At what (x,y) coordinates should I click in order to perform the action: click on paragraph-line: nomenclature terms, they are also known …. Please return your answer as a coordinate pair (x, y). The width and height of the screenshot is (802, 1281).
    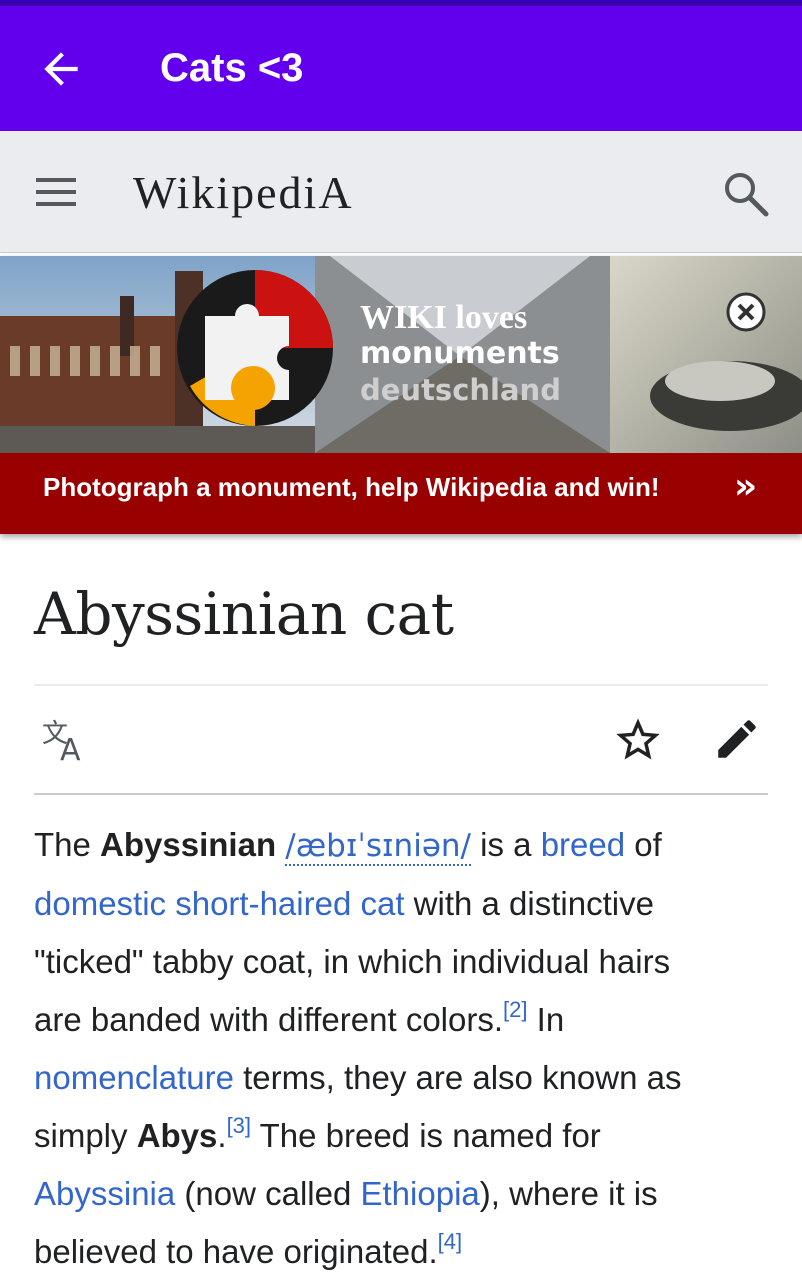
    Looking at the image, I should click on (404, 1078).